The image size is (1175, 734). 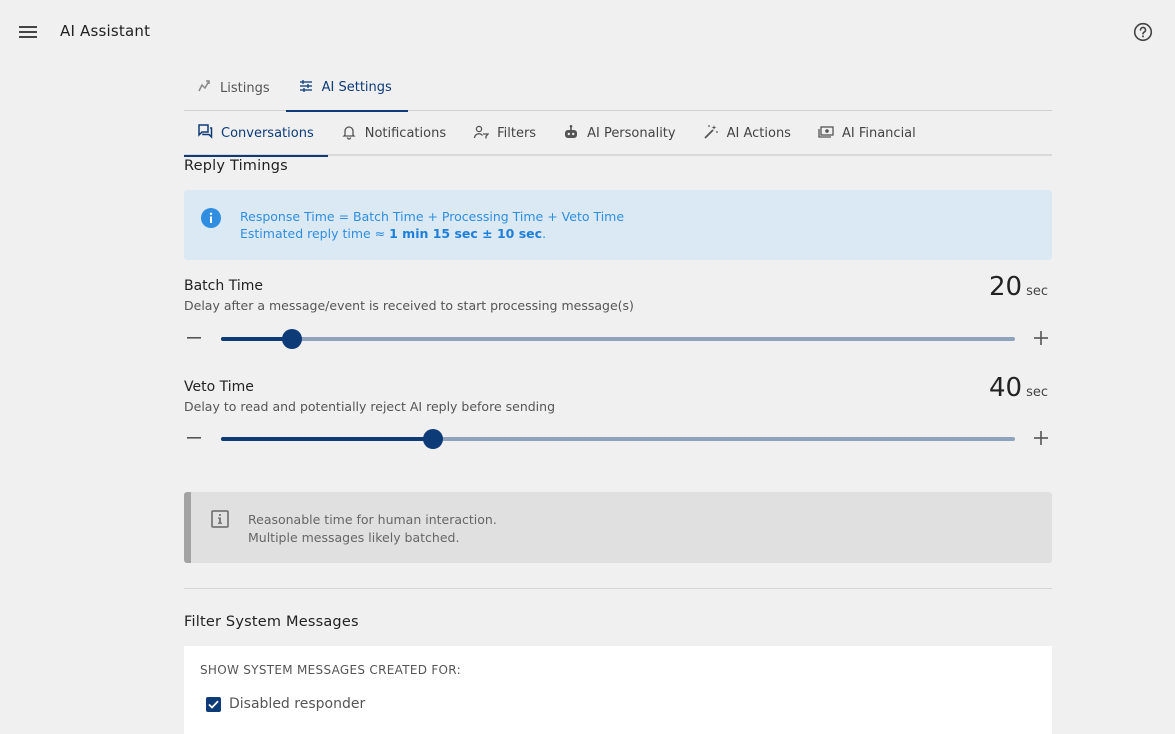 What do you see at coordinates (618, 439) in the screenshot?
I see `veto-time-track` at bounding box center [618, 439].